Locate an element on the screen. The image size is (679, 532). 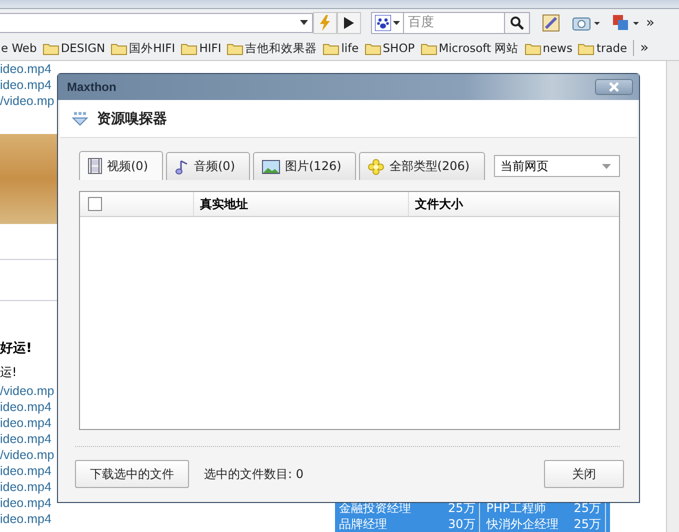
bookmark-item: 吉他和效果器 is located at coordinates (272, 48).